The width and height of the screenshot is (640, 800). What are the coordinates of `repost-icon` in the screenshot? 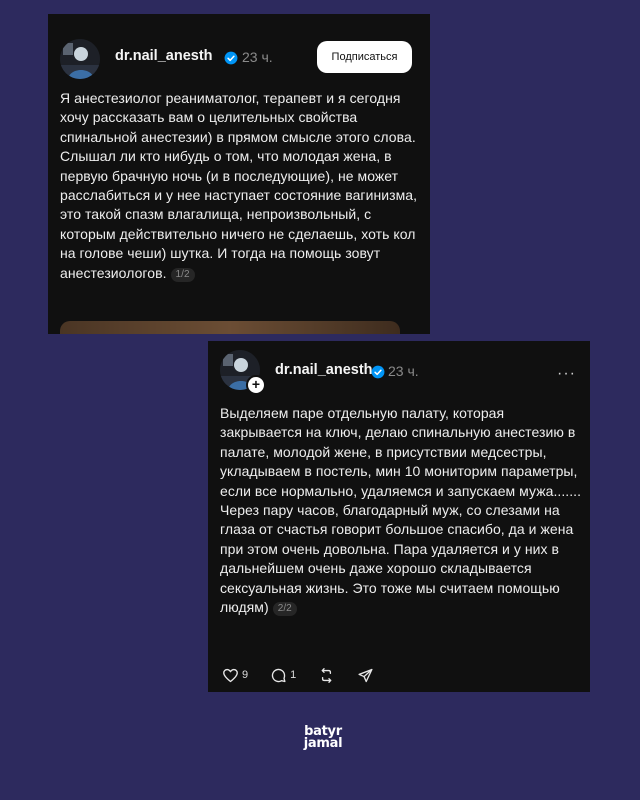 It's located at (326, 675).